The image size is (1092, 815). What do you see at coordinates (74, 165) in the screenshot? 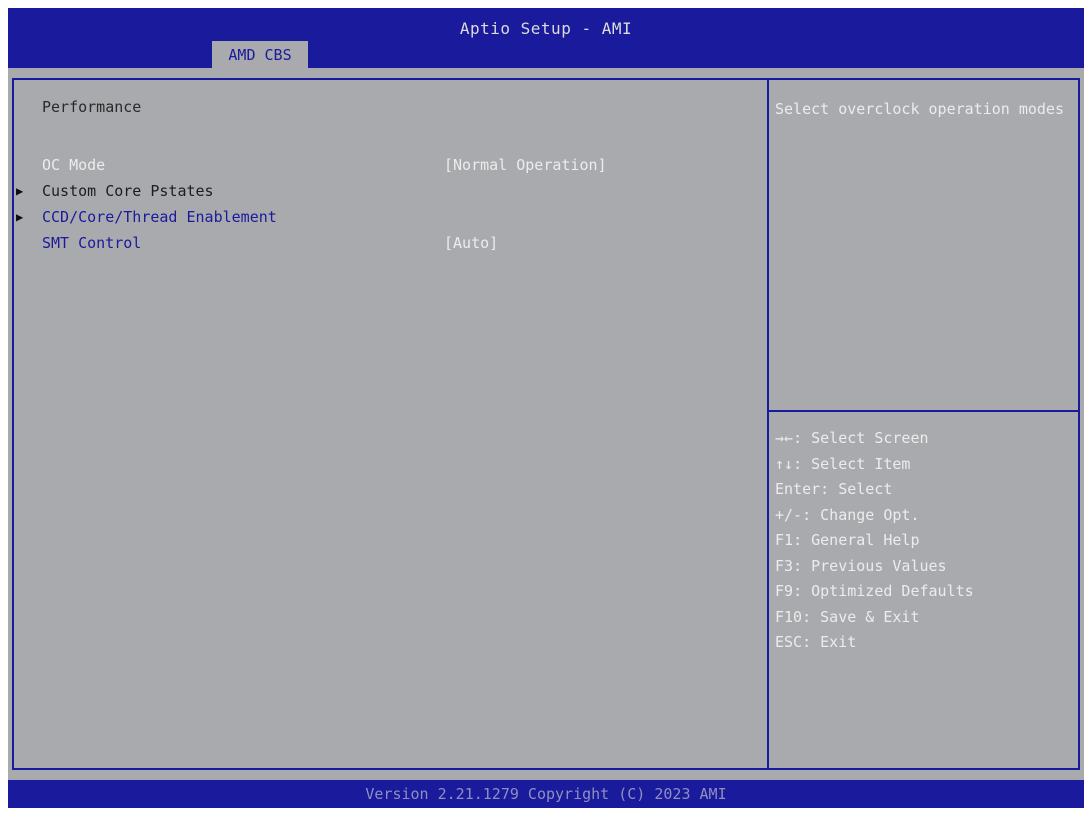
I see `menu-item-label: OC Mode` at bounding box center [74, 165].